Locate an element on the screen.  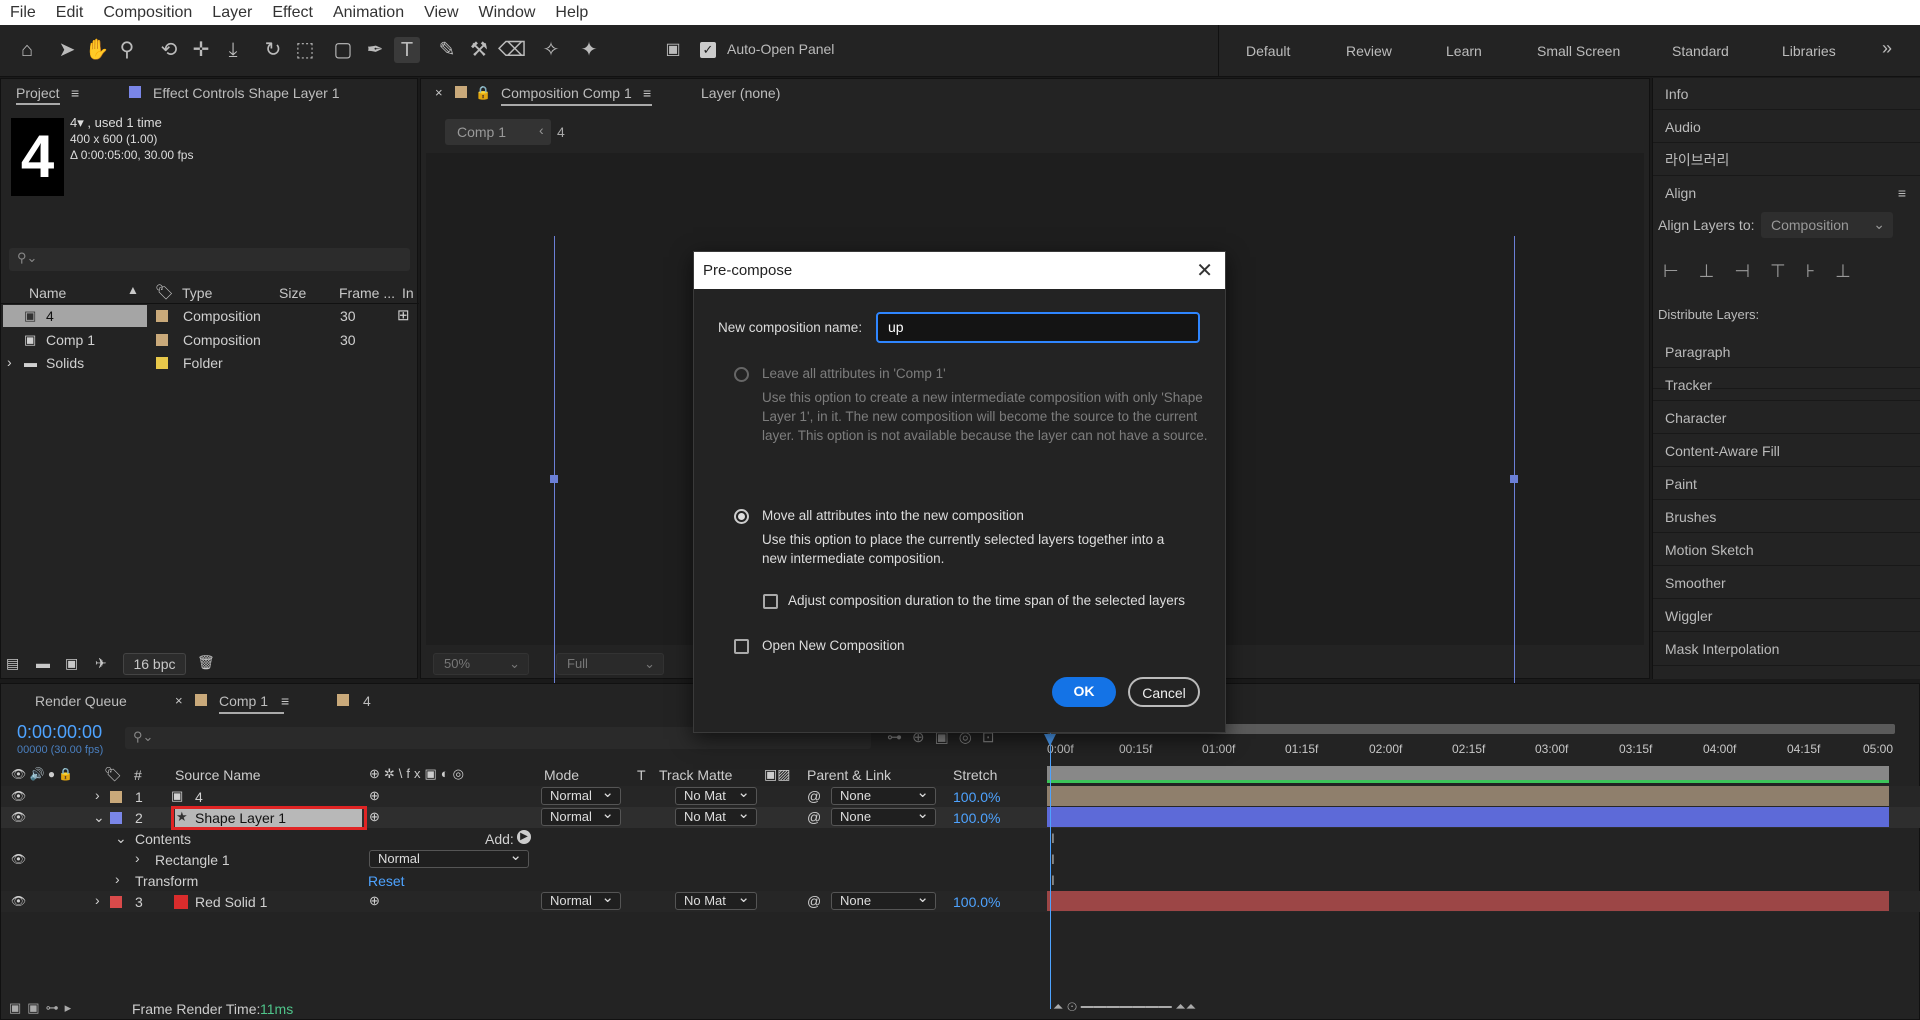
playhead-line is located at coordinates (1050, 866).